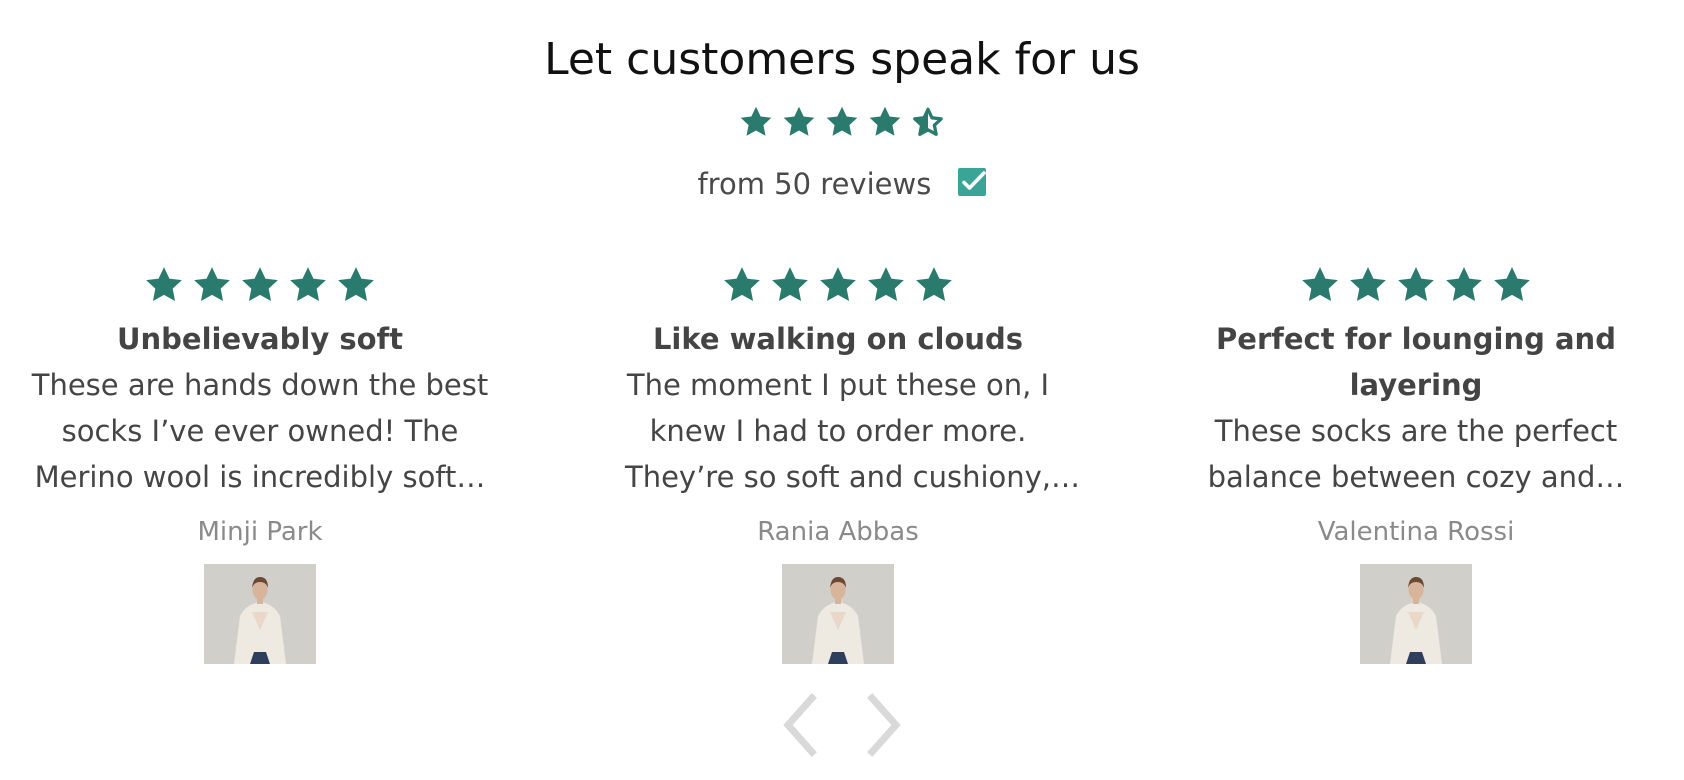 The height and width of the screenshot is (780, 1684). Describe the element at coordinates (259, 339) in the screenshot. I see `review-title: Unbelievably soft` at that location.